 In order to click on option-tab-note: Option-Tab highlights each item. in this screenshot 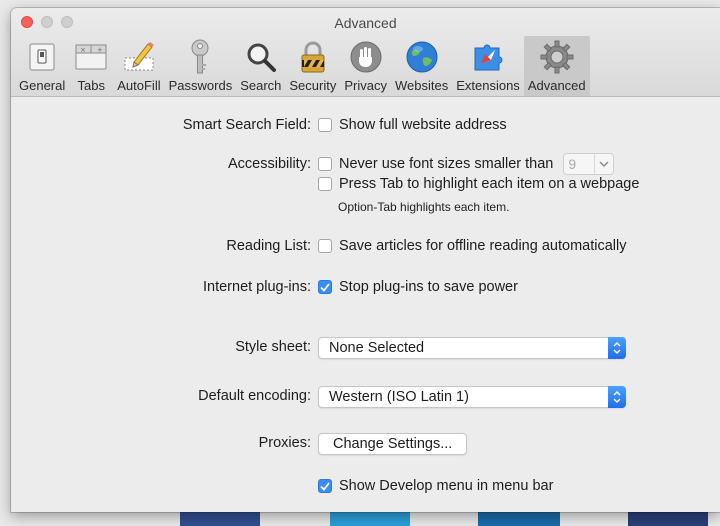, I will do `click(424, 207)`.